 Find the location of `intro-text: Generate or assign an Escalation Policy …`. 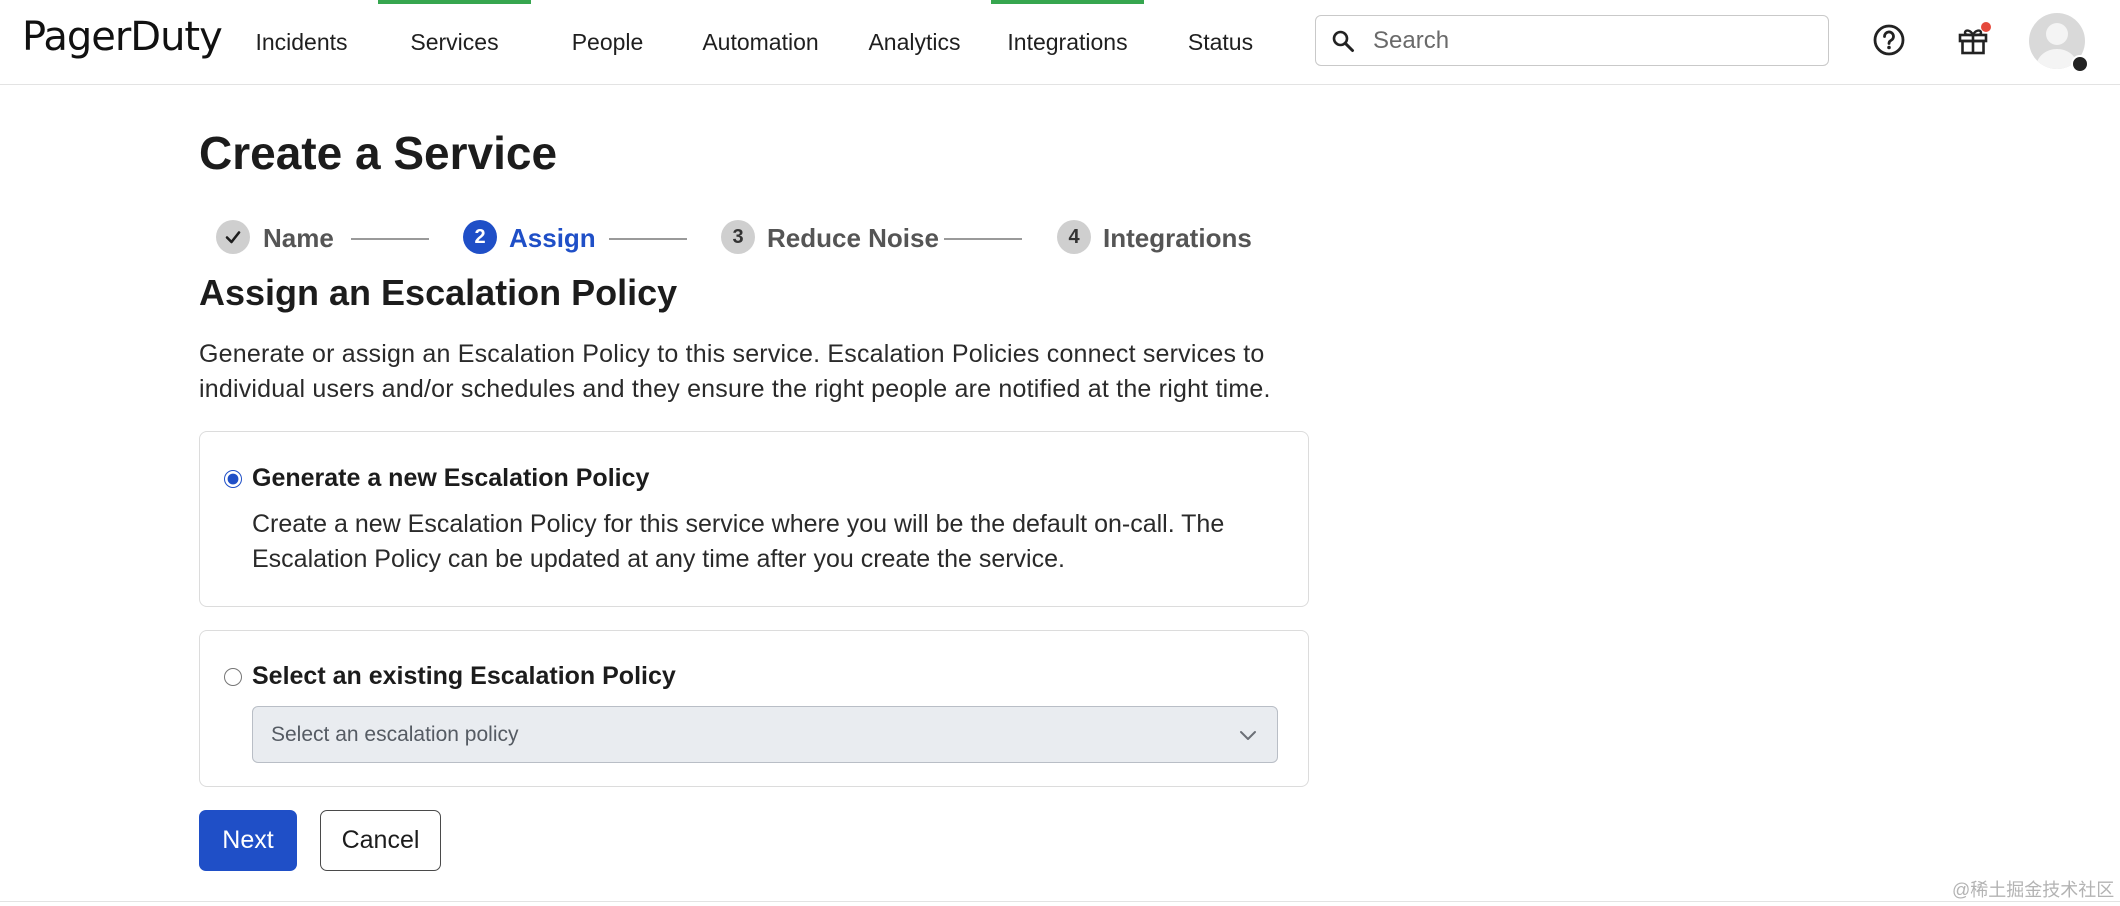

intro-text: Generate or assign an Escalation Policy … is located at coordinates (735, 371).